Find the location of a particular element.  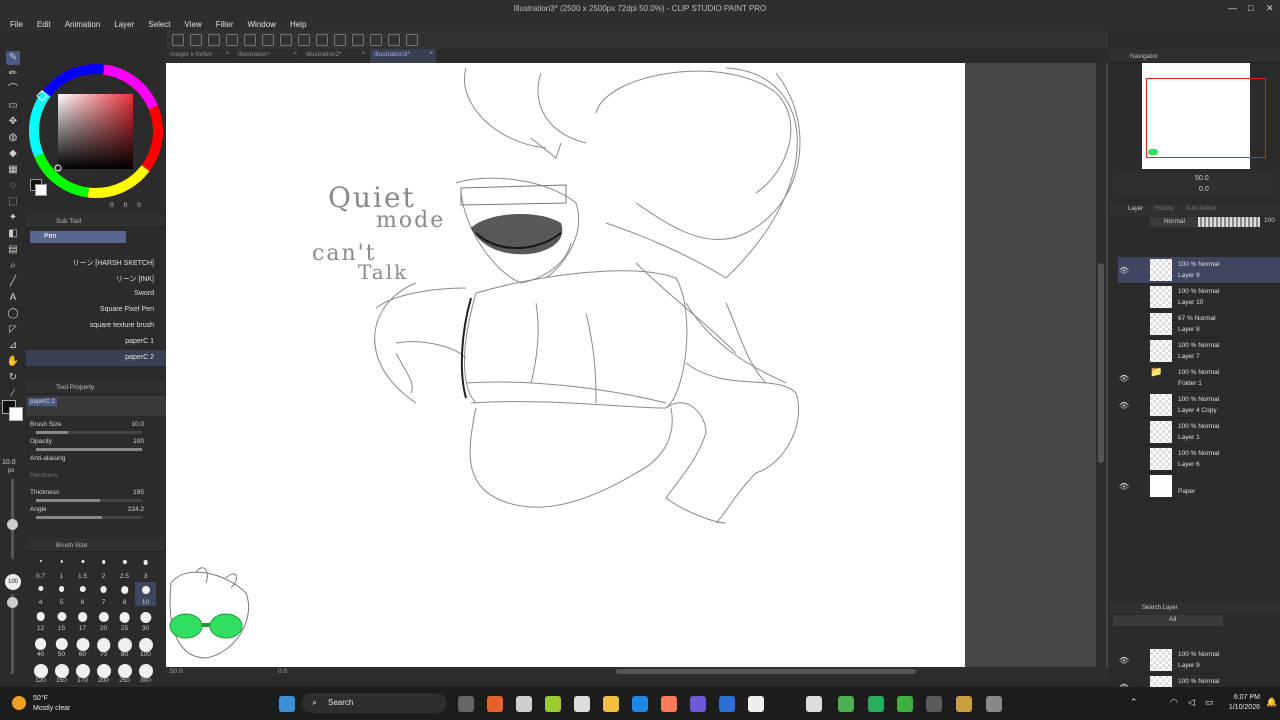

brush-size-option: 8 is located at coordinates (124, 594).